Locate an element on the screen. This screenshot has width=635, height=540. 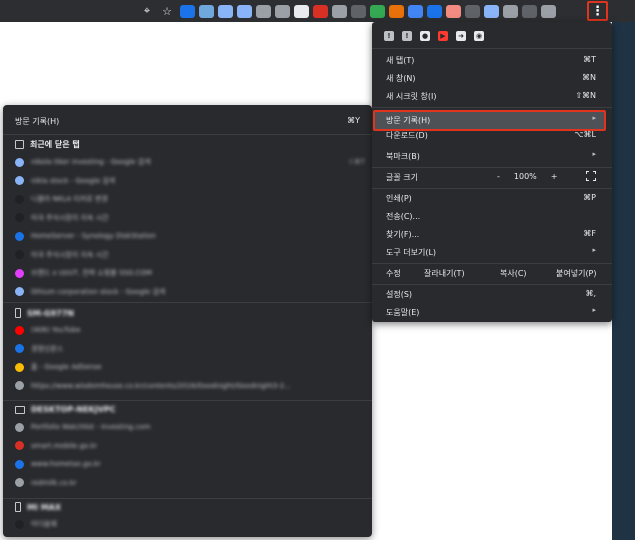
find-item: 찾기(F)... ⌘F is located at coordinates (492, 234).